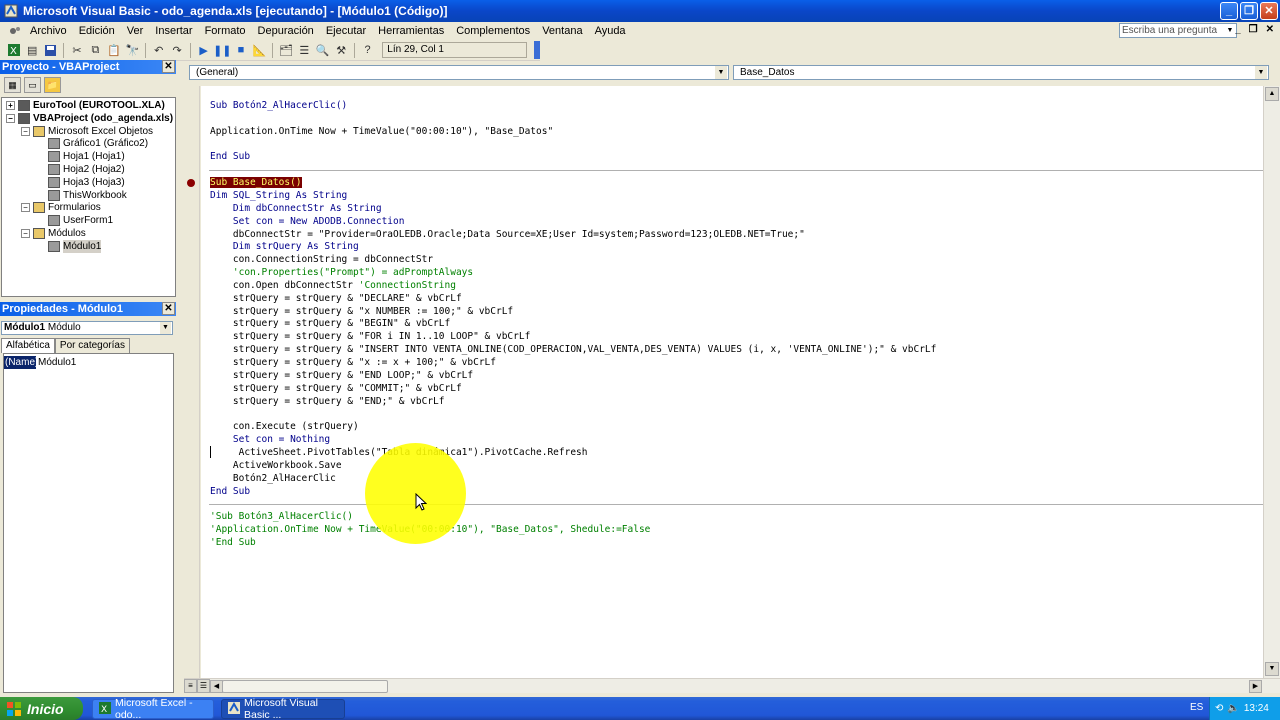  Describe the element at coordinates (610, 31) in the screenshot. I see `menu-ayuda: Ayuda` at that location.